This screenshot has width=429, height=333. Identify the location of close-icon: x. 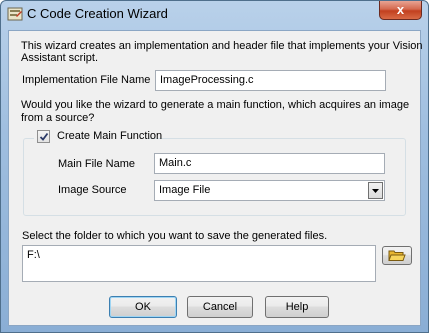
(400, 9).